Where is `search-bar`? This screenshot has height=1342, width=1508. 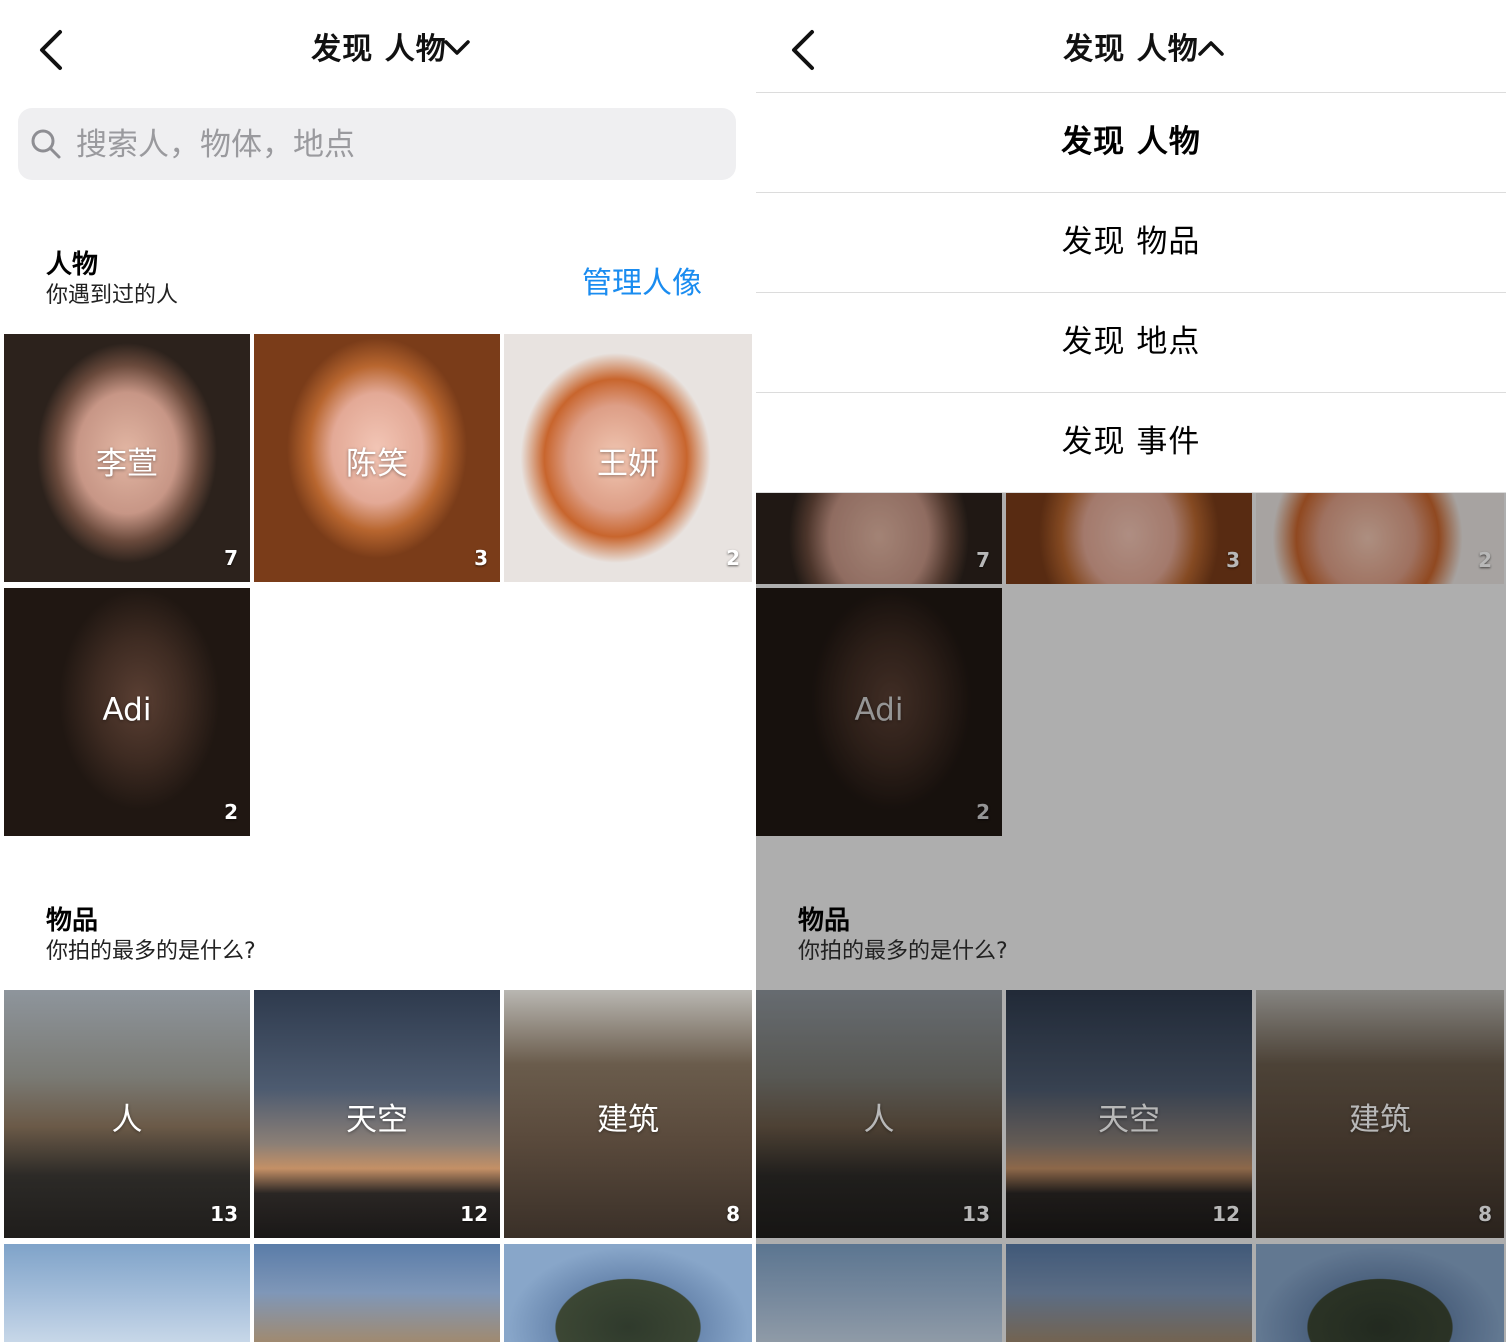 search-bar is located at coordinates (377, 144).